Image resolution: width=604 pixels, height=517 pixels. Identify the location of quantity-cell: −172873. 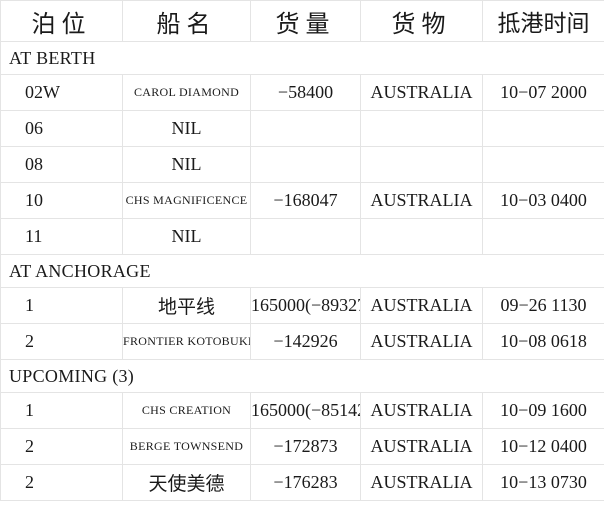
(305, 446).